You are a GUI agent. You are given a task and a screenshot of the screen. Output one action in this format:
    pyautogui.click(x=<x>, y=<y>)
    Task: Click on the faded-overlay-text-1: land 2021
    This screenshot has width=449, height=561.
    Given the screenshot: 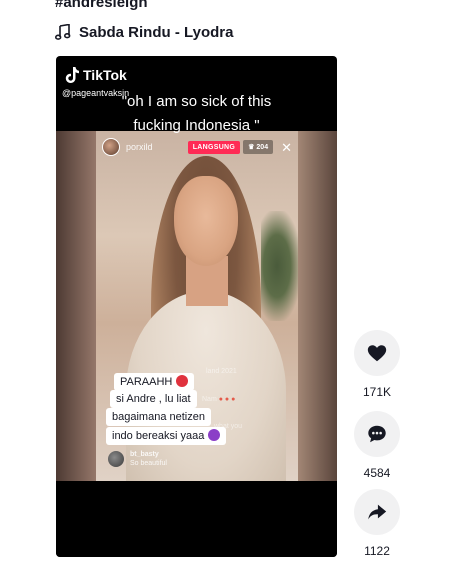 What is the action you would take?
    pyautogui.click(x=221, y=371)
    